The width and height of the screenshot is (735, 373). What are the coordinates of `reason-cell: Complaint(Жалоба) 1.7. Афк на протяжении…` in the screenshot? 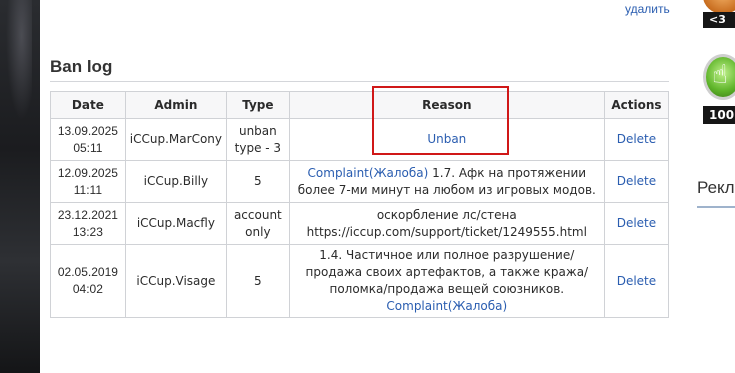 It's located at (446, 181).